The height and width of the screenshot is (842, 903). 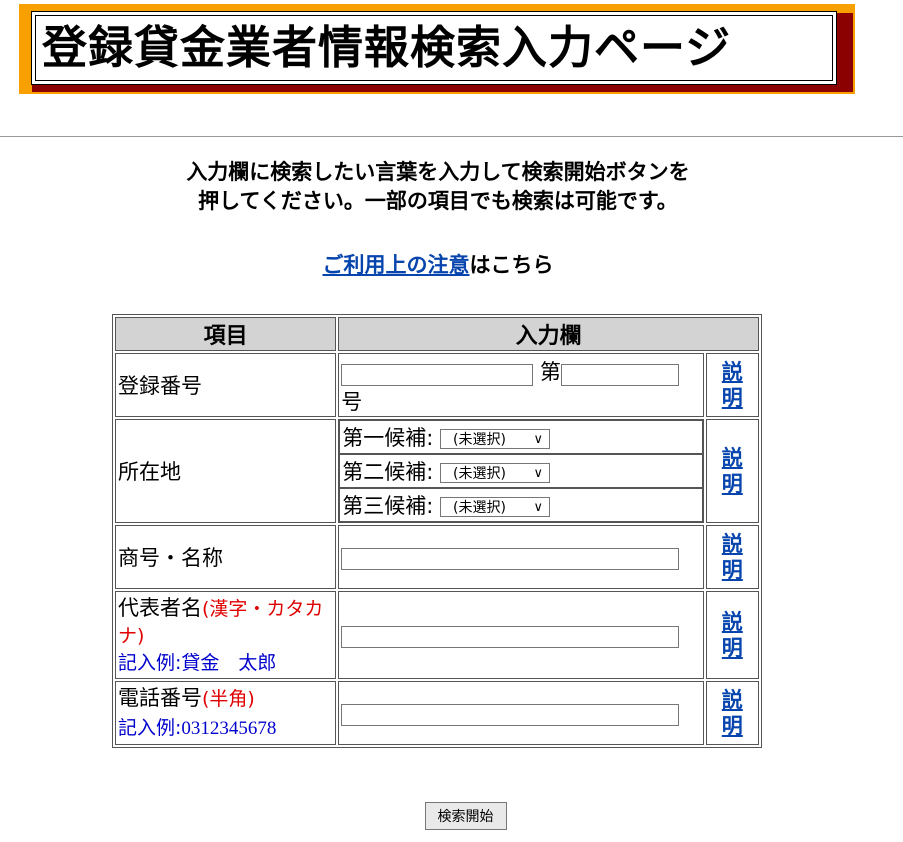 What do you see at coordinates (396, 265) in the screenshot?
I see `usage-notice-link: ご利用上の注意` at bounding box center [396, 265].